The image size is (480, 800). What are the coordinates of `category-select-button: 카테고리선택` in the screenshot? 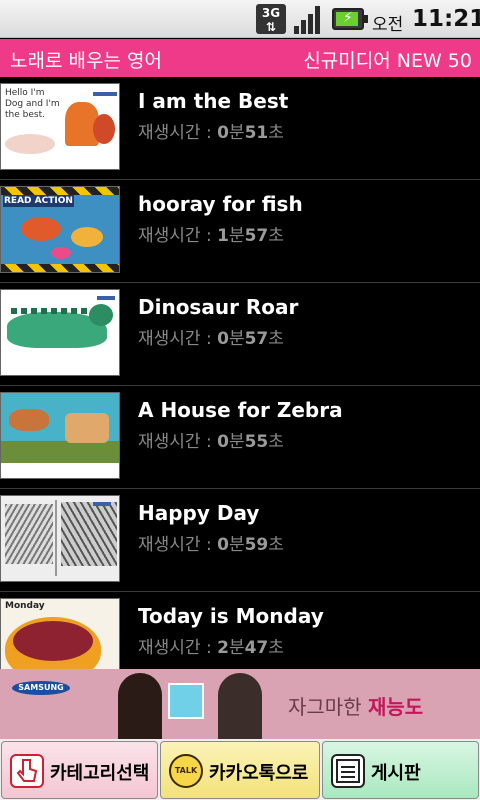 It's located at (79, 770).